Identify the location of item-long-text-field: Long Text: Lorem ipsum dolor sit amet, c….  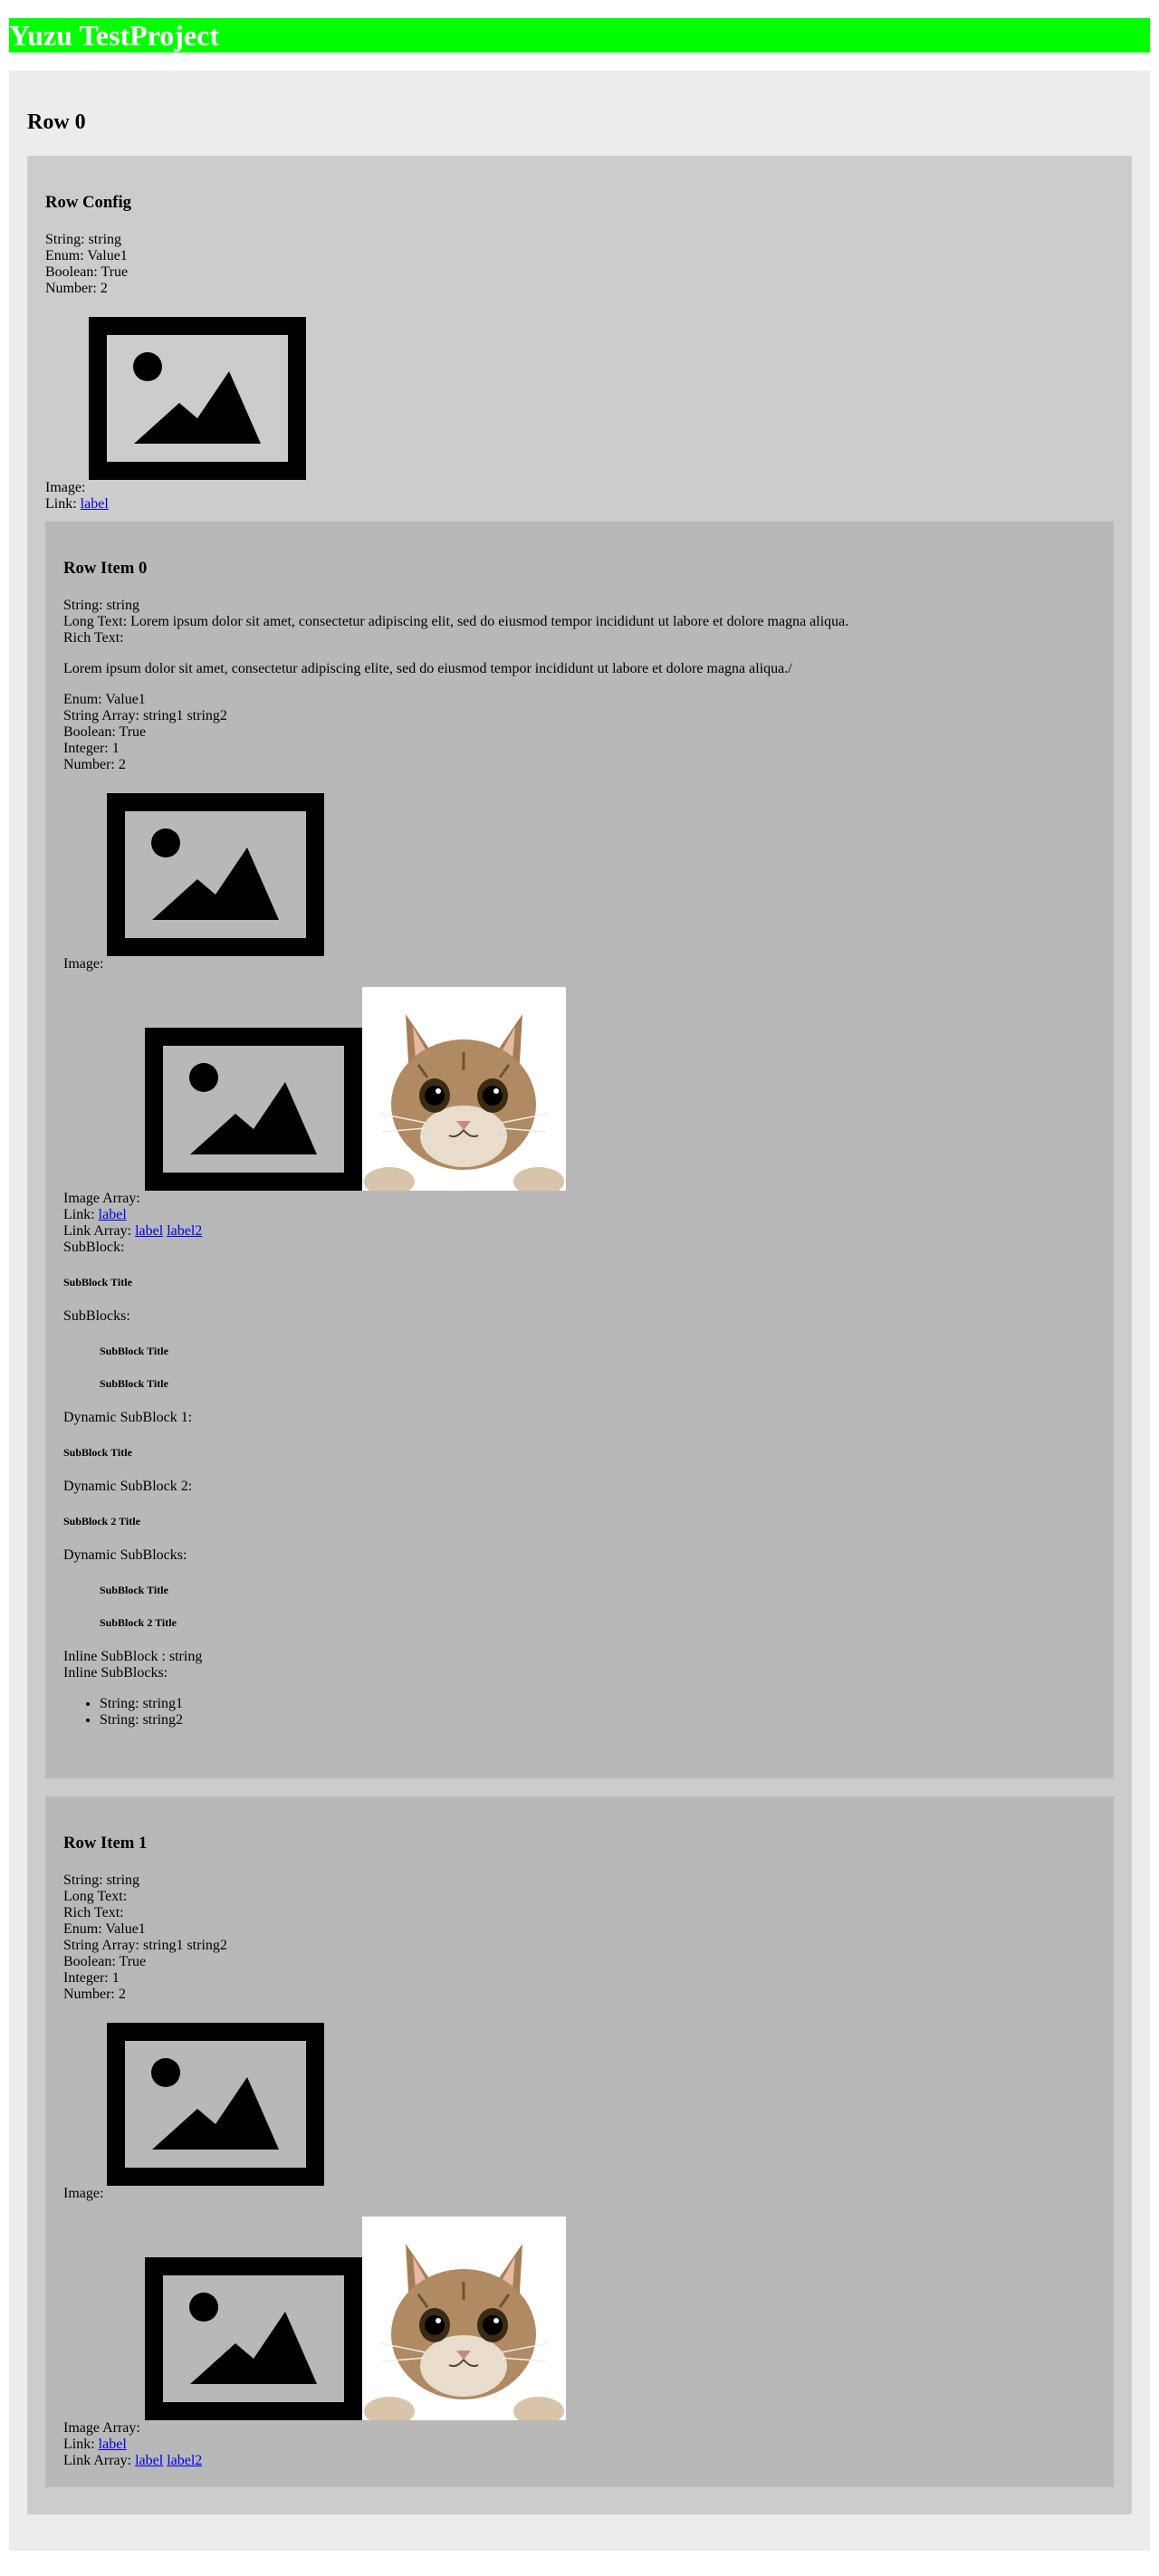
(456, 621).